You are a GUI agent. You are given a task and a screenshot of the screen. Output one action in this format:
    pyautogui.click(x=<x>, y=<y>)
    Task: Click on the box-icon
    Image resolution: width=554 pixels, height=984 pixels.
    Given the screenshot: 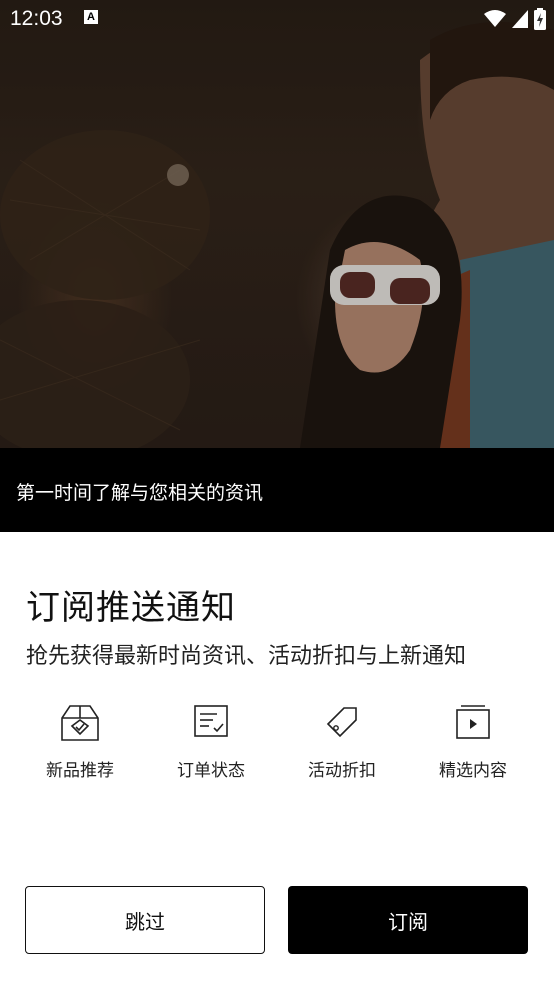 What is the action you would take?
    pyautogui.click(x=80, y=723)
    